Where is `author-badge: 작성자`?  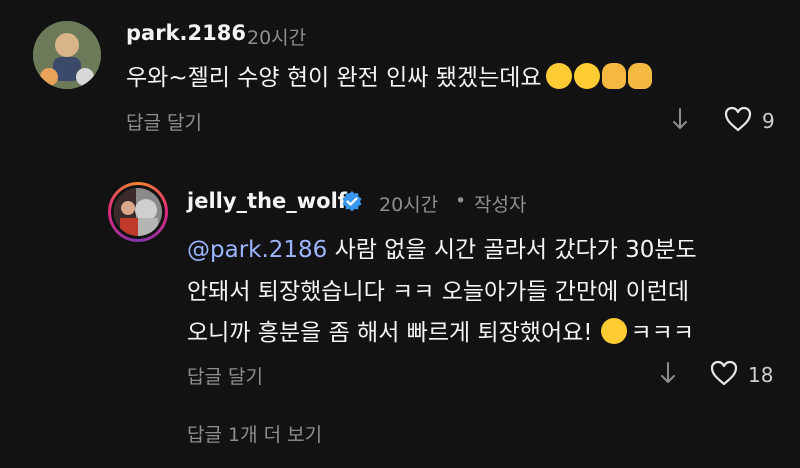 author-badge: 작성자 is located at coordinates (500, 205).